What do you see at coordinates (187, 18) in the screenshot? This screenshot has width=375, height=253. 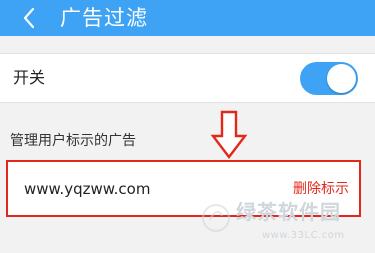 I see `app-header: 广告过滤` at bounding box center [187, 18].